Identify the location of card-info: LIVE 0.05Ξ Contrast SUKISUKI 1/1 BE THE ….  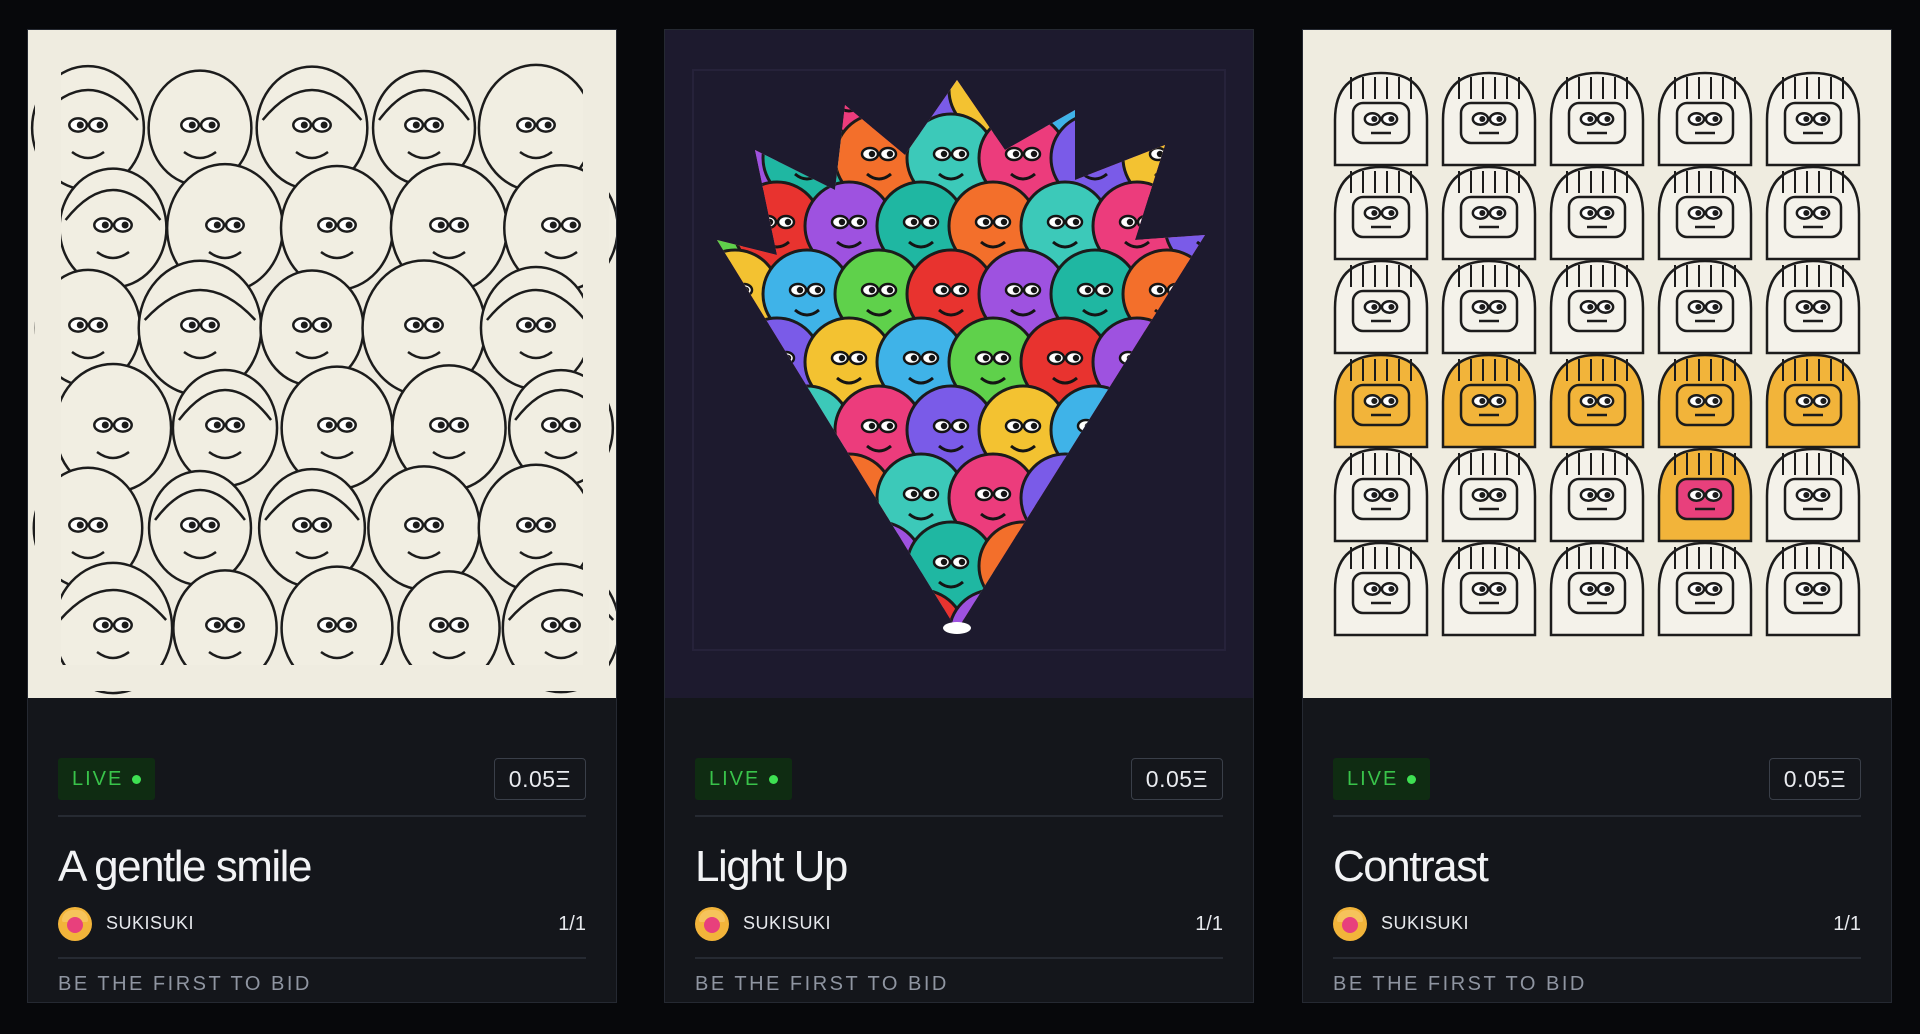
(1597, 850).